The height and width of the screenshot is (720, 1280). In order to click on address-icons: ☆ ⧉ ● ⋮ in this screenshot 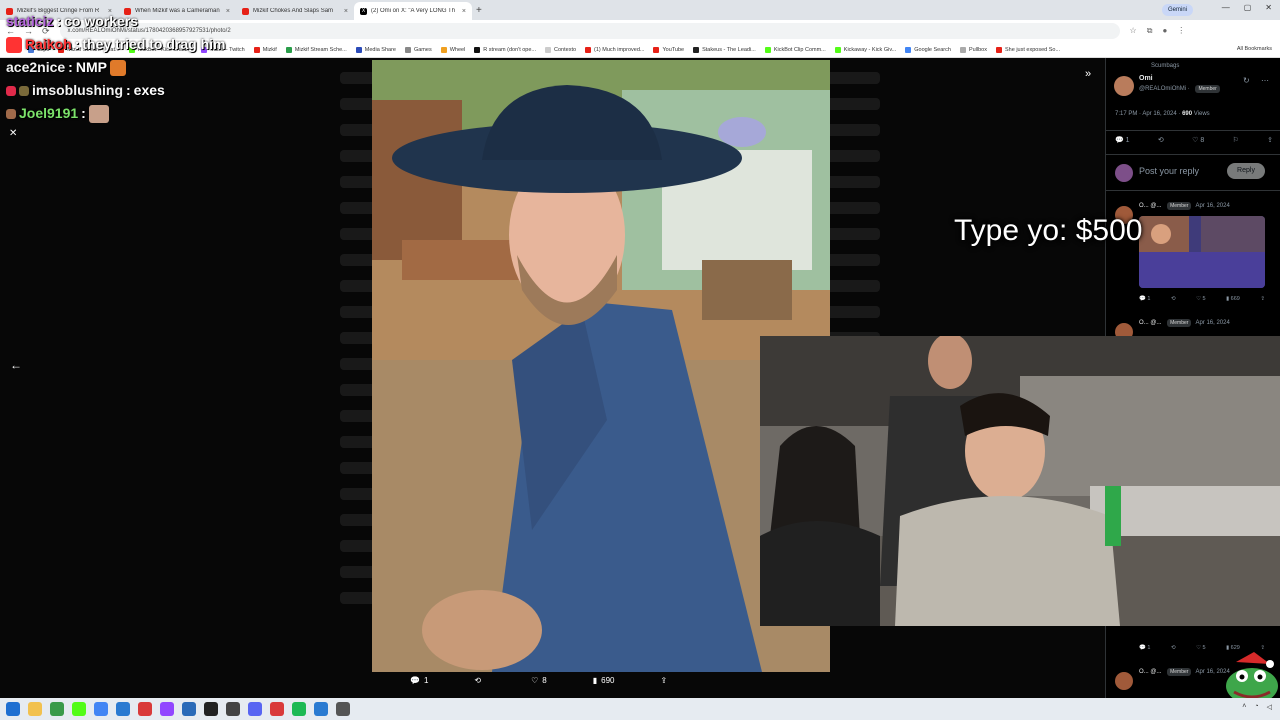, I will do `click(1158, 31)`.